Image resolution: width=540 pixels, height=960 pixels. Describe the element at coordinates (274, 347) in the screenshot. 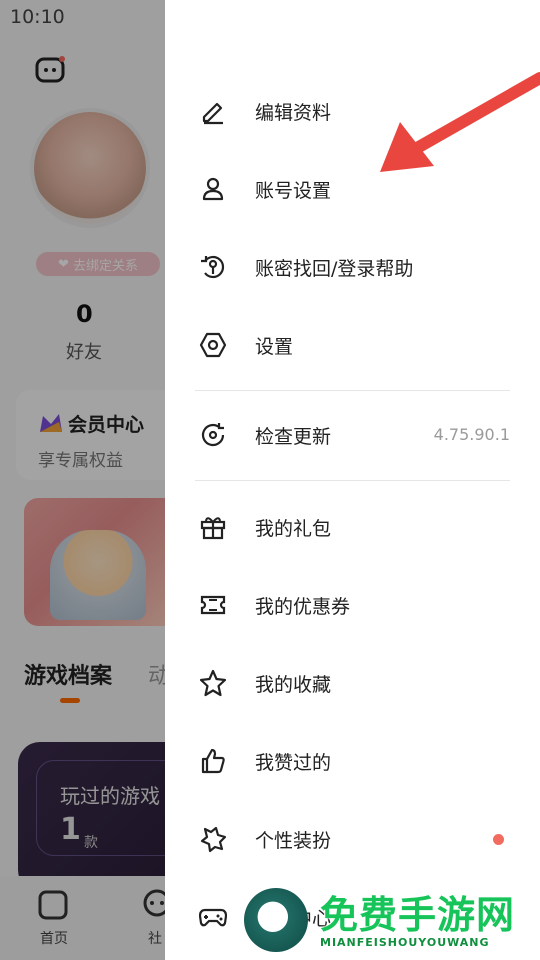

I see `menu-label: 设置` at that location.